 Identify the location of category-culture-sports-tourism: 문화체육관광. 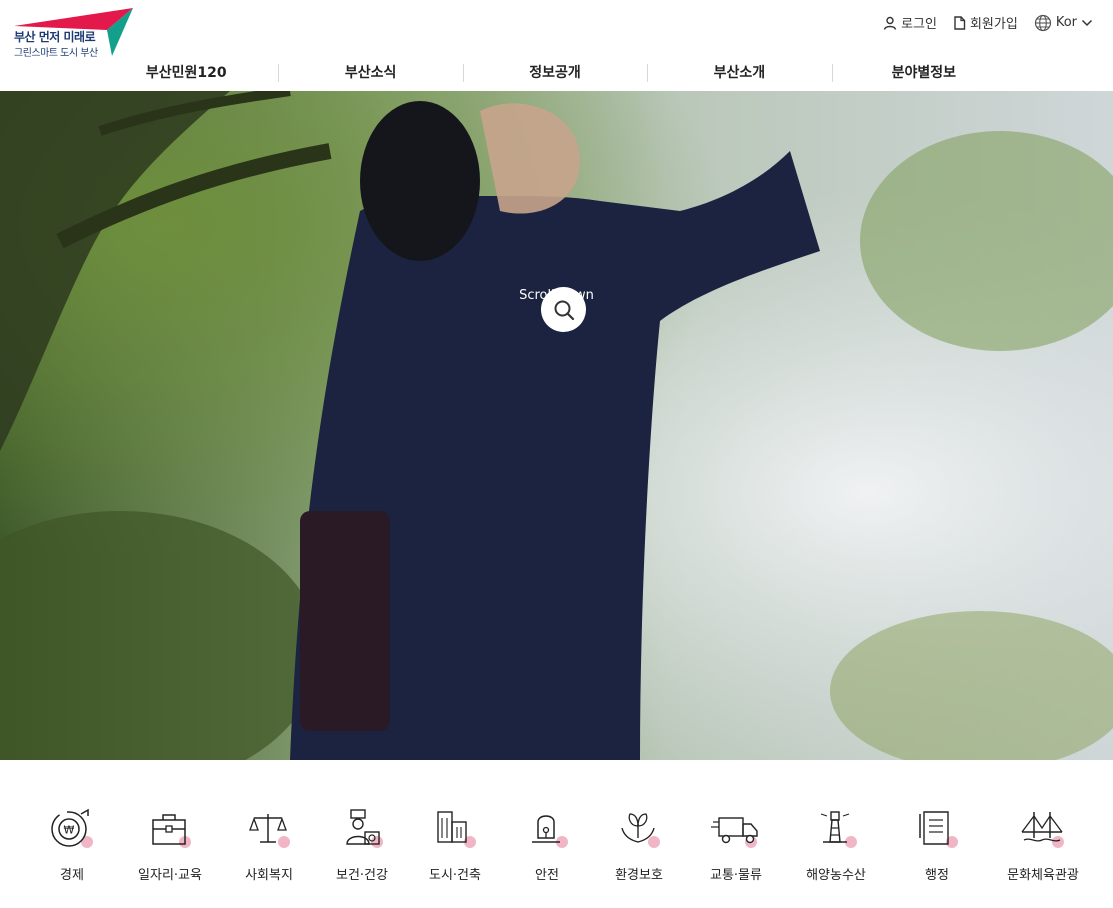
(1043, 843).